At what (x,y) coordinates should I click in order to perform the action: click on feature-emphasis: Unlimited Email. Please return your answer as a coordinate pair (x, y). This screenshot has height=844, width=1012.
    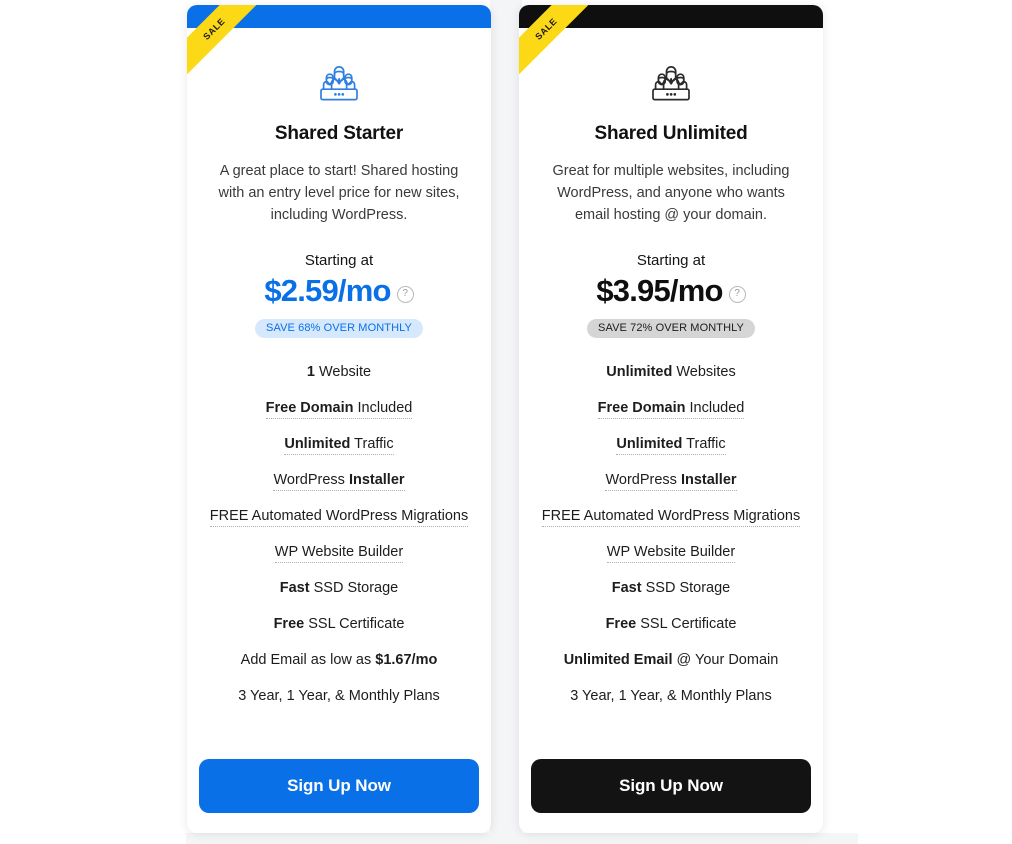
    Looking at the image, I should click on (618, 660).